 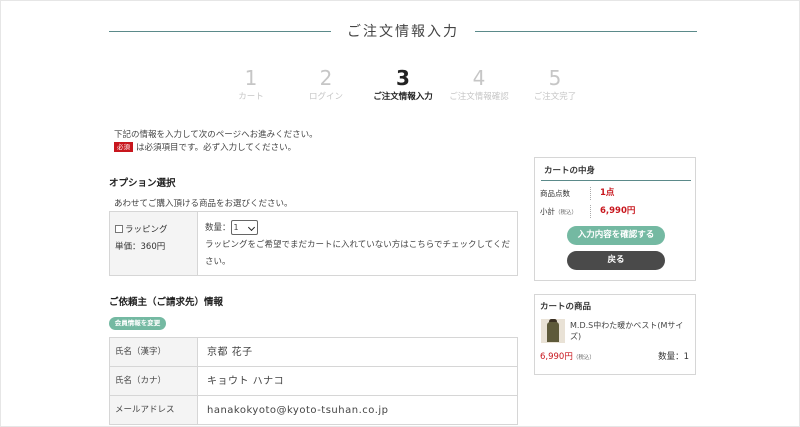 I want to click on step-order-complete: 5 ご注文完了, so click(x=555, y=84).